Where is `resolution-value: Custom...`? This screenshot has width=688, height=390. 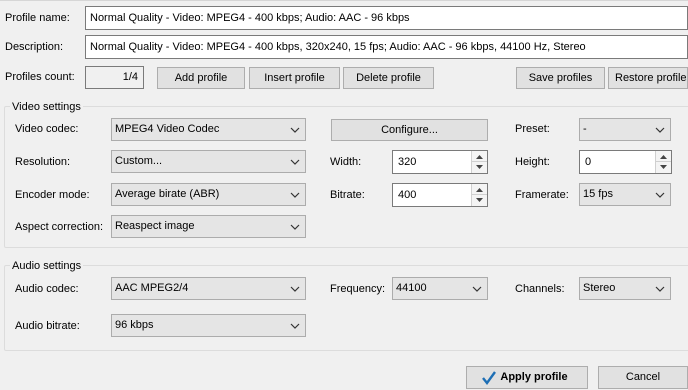 resolution-value: Custom... is located at coordinates (139, 161).